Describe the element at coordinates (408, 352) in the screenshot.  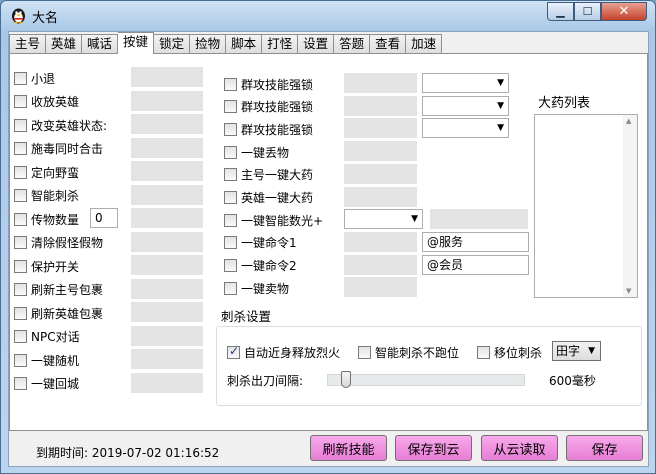
I see `no-run-option: 智能刺杀不跑位` at that location.